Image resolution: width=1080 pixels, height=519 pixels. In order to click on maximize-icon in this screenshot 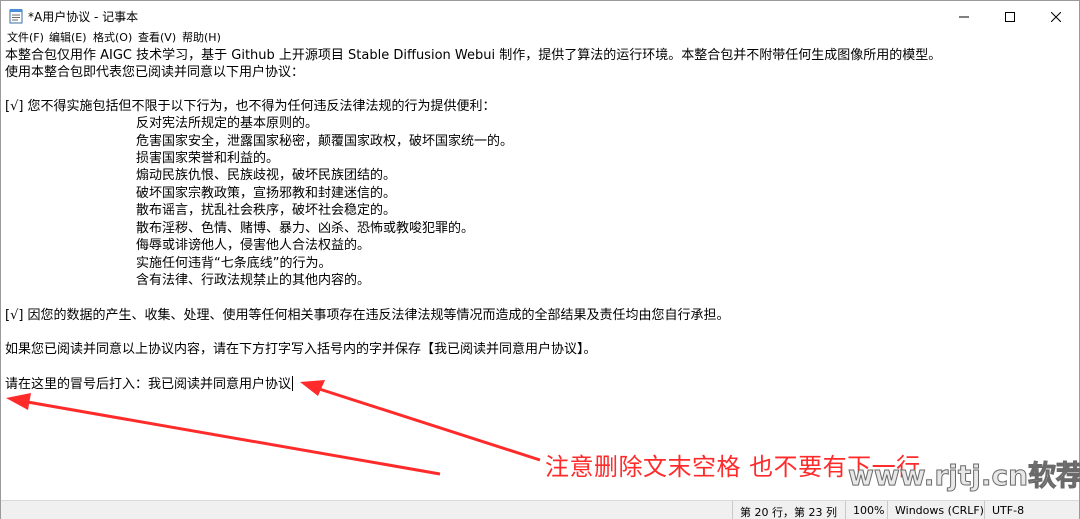, I will do `click(1010, 16)`.